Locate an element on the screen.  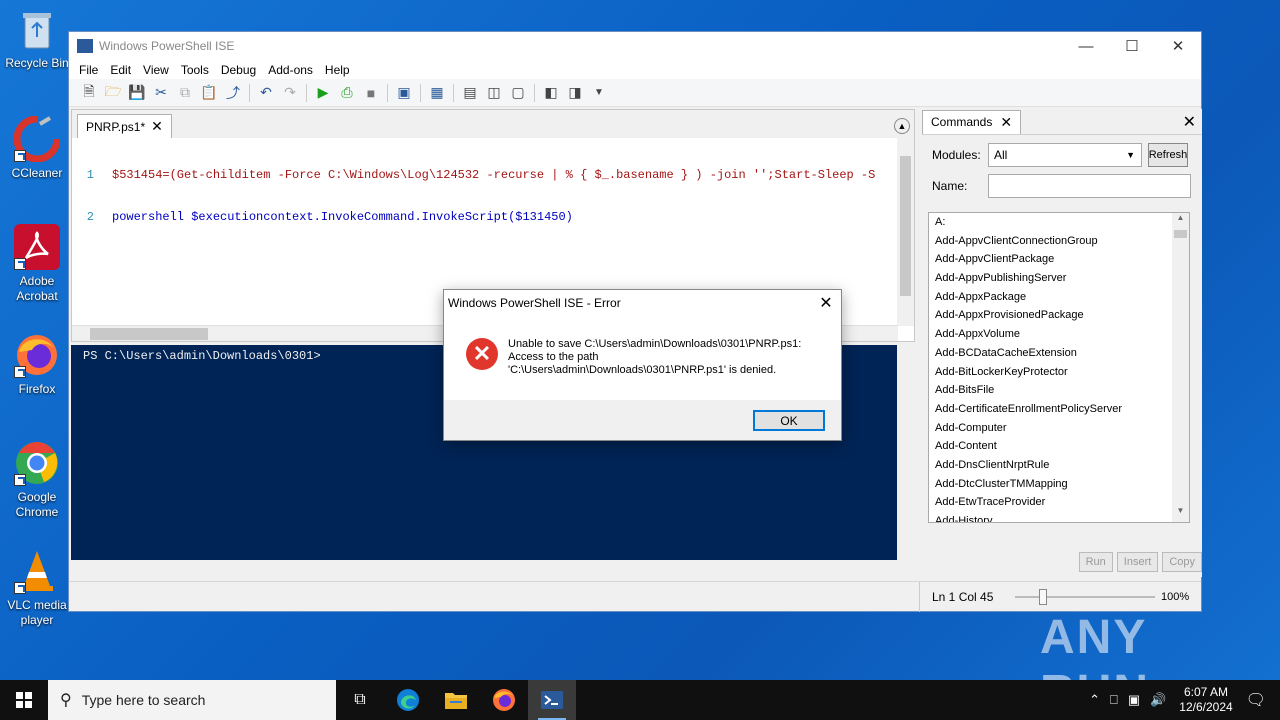
desktop-icon-label: Firefox is located at coordinates (37, 389).